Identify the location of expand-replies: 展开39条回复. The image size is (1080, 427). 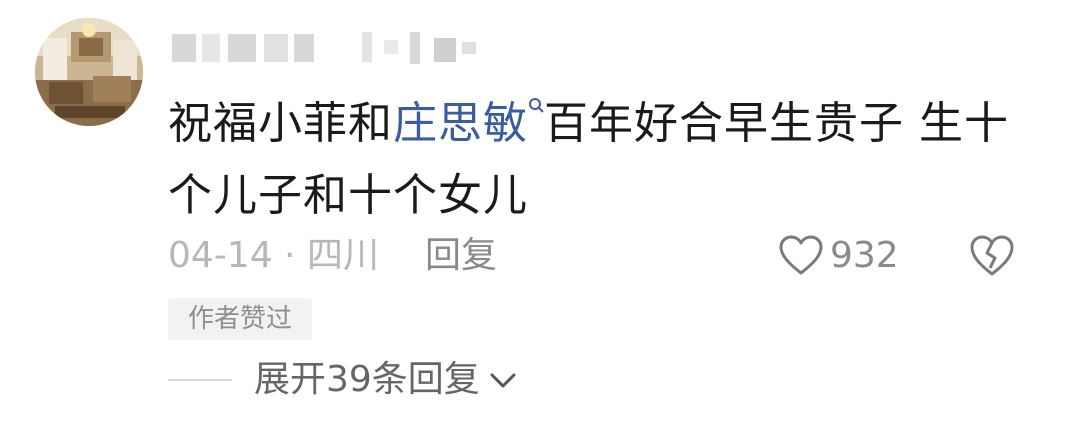
(343, 380).